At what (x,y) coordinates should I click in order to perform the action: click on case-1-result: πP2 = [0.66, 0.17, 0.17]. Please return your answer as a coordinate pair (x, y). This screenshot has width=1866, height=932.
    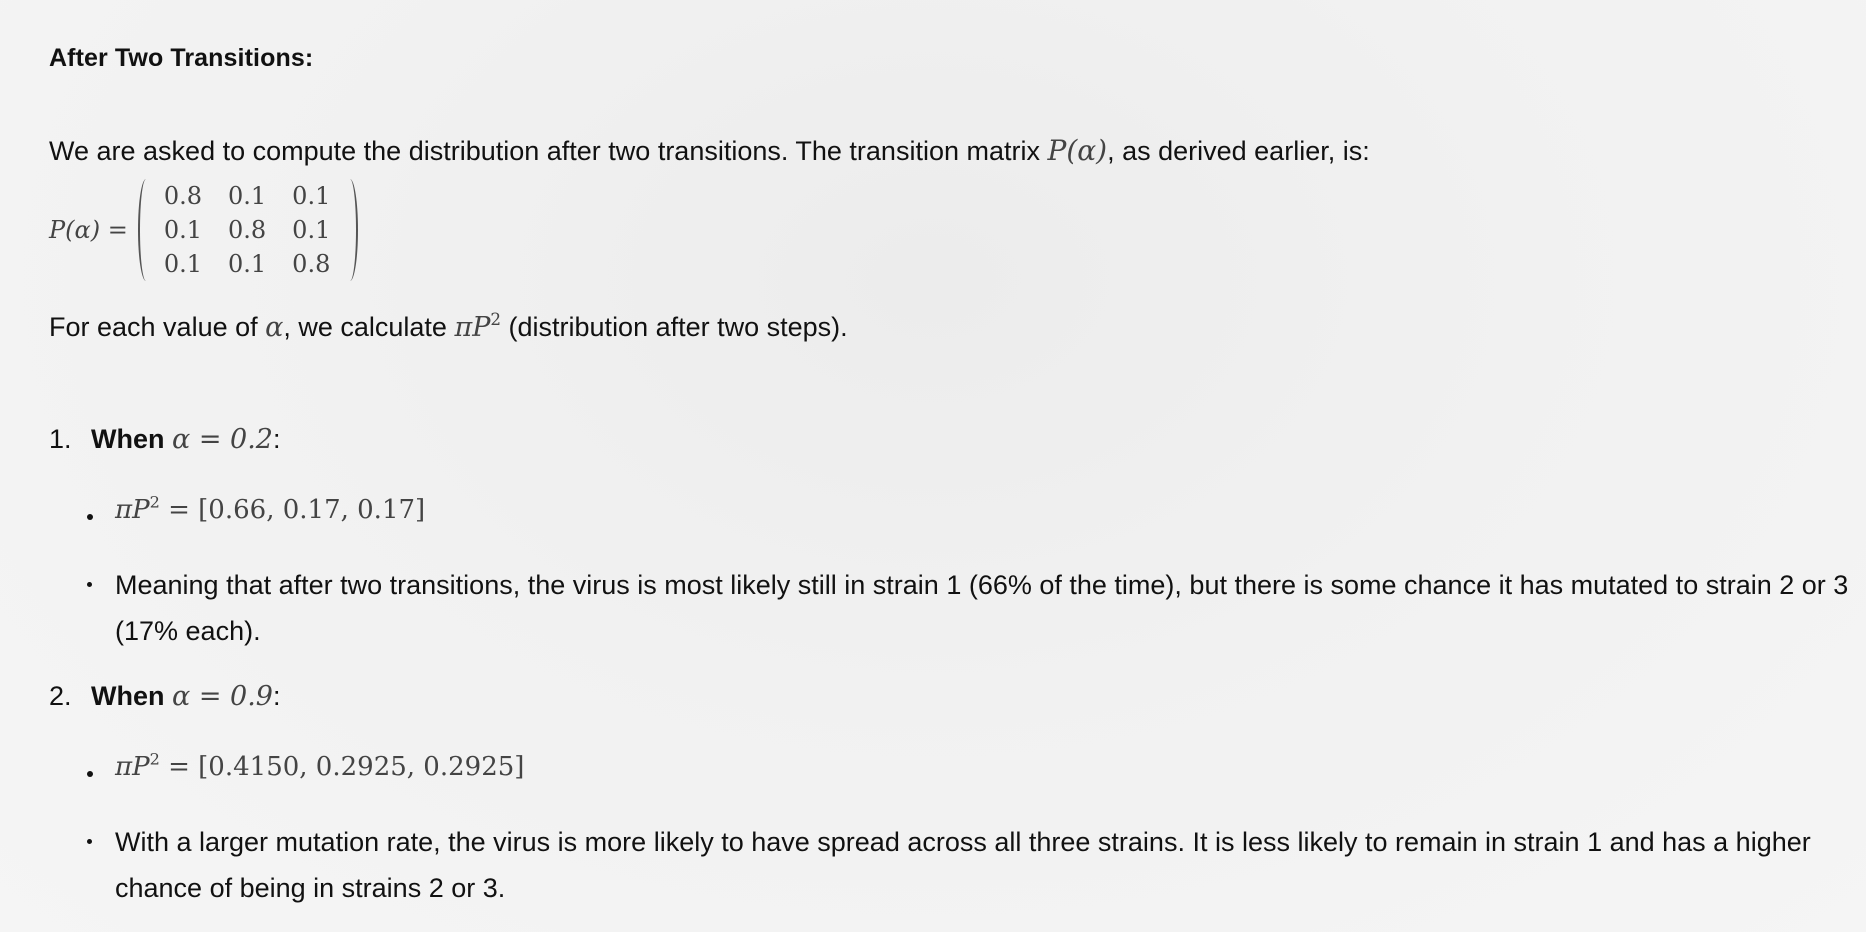
    Looking at the image, I should click on (975, 510).